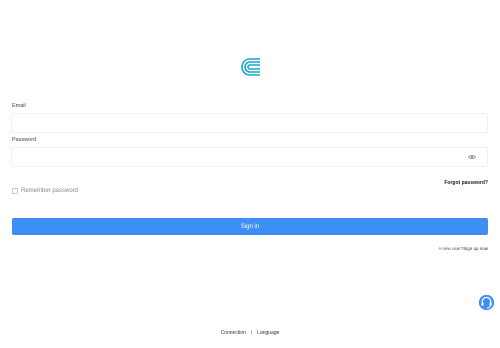 The width and height of the screenshot is (500, 348). I want to click on email-label: Email, so click(19, 106).